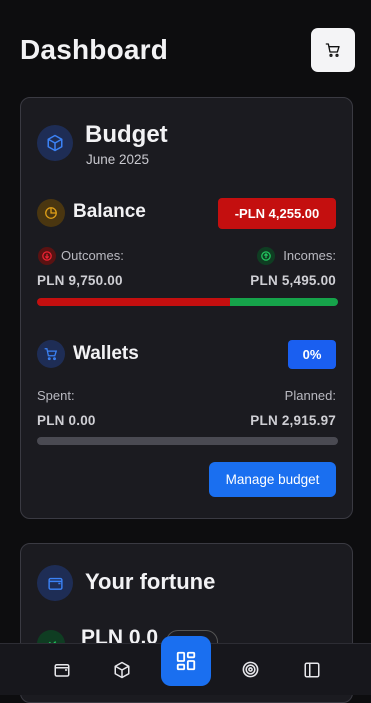  I want to click on nav-wallet, so click(62, 669).